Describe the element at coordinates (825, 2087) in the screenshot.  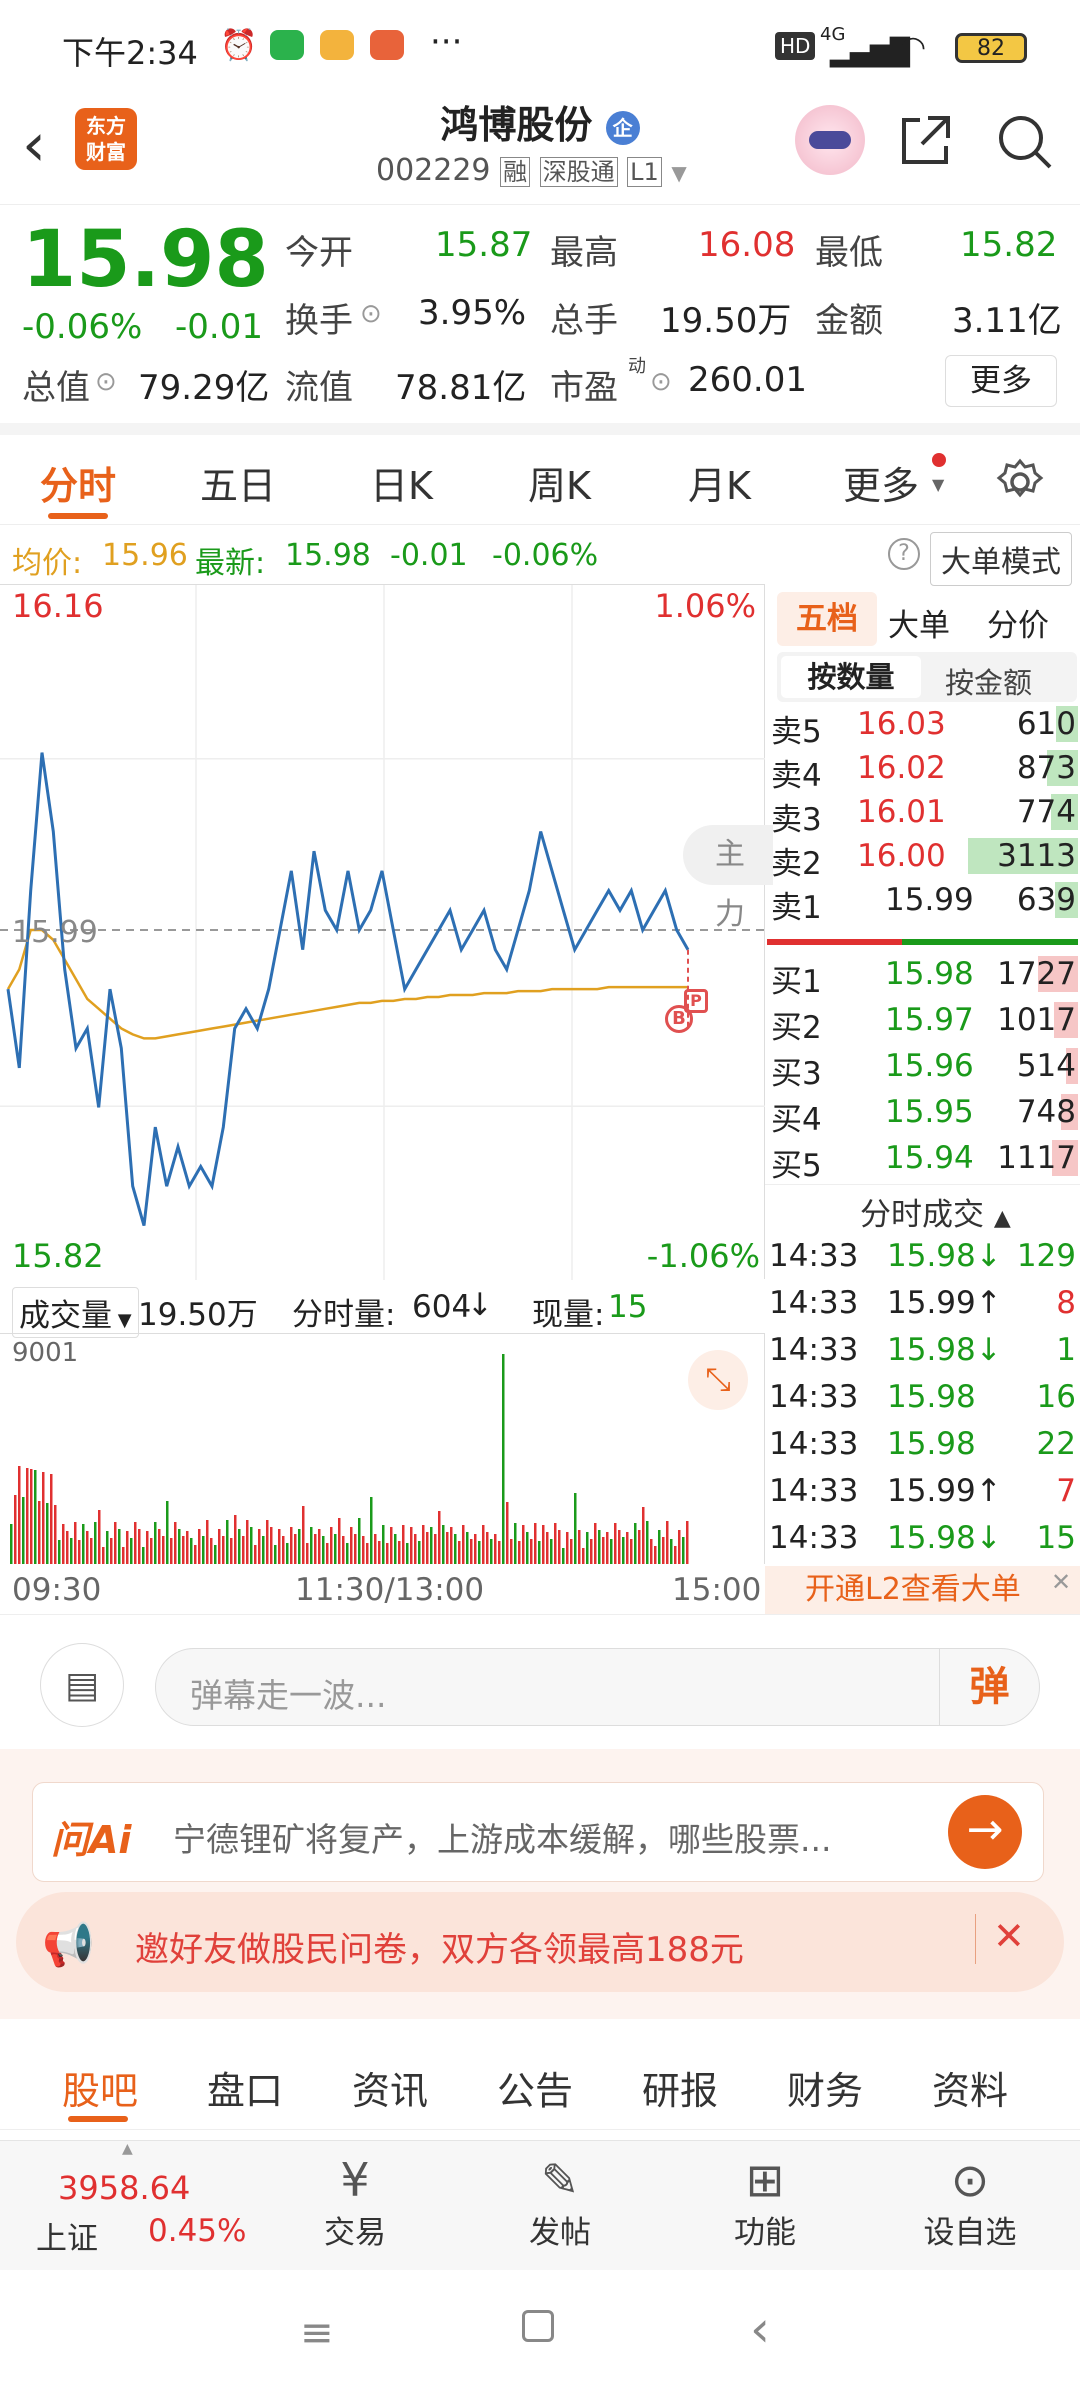
I see `content-tab: 财务` at that location.